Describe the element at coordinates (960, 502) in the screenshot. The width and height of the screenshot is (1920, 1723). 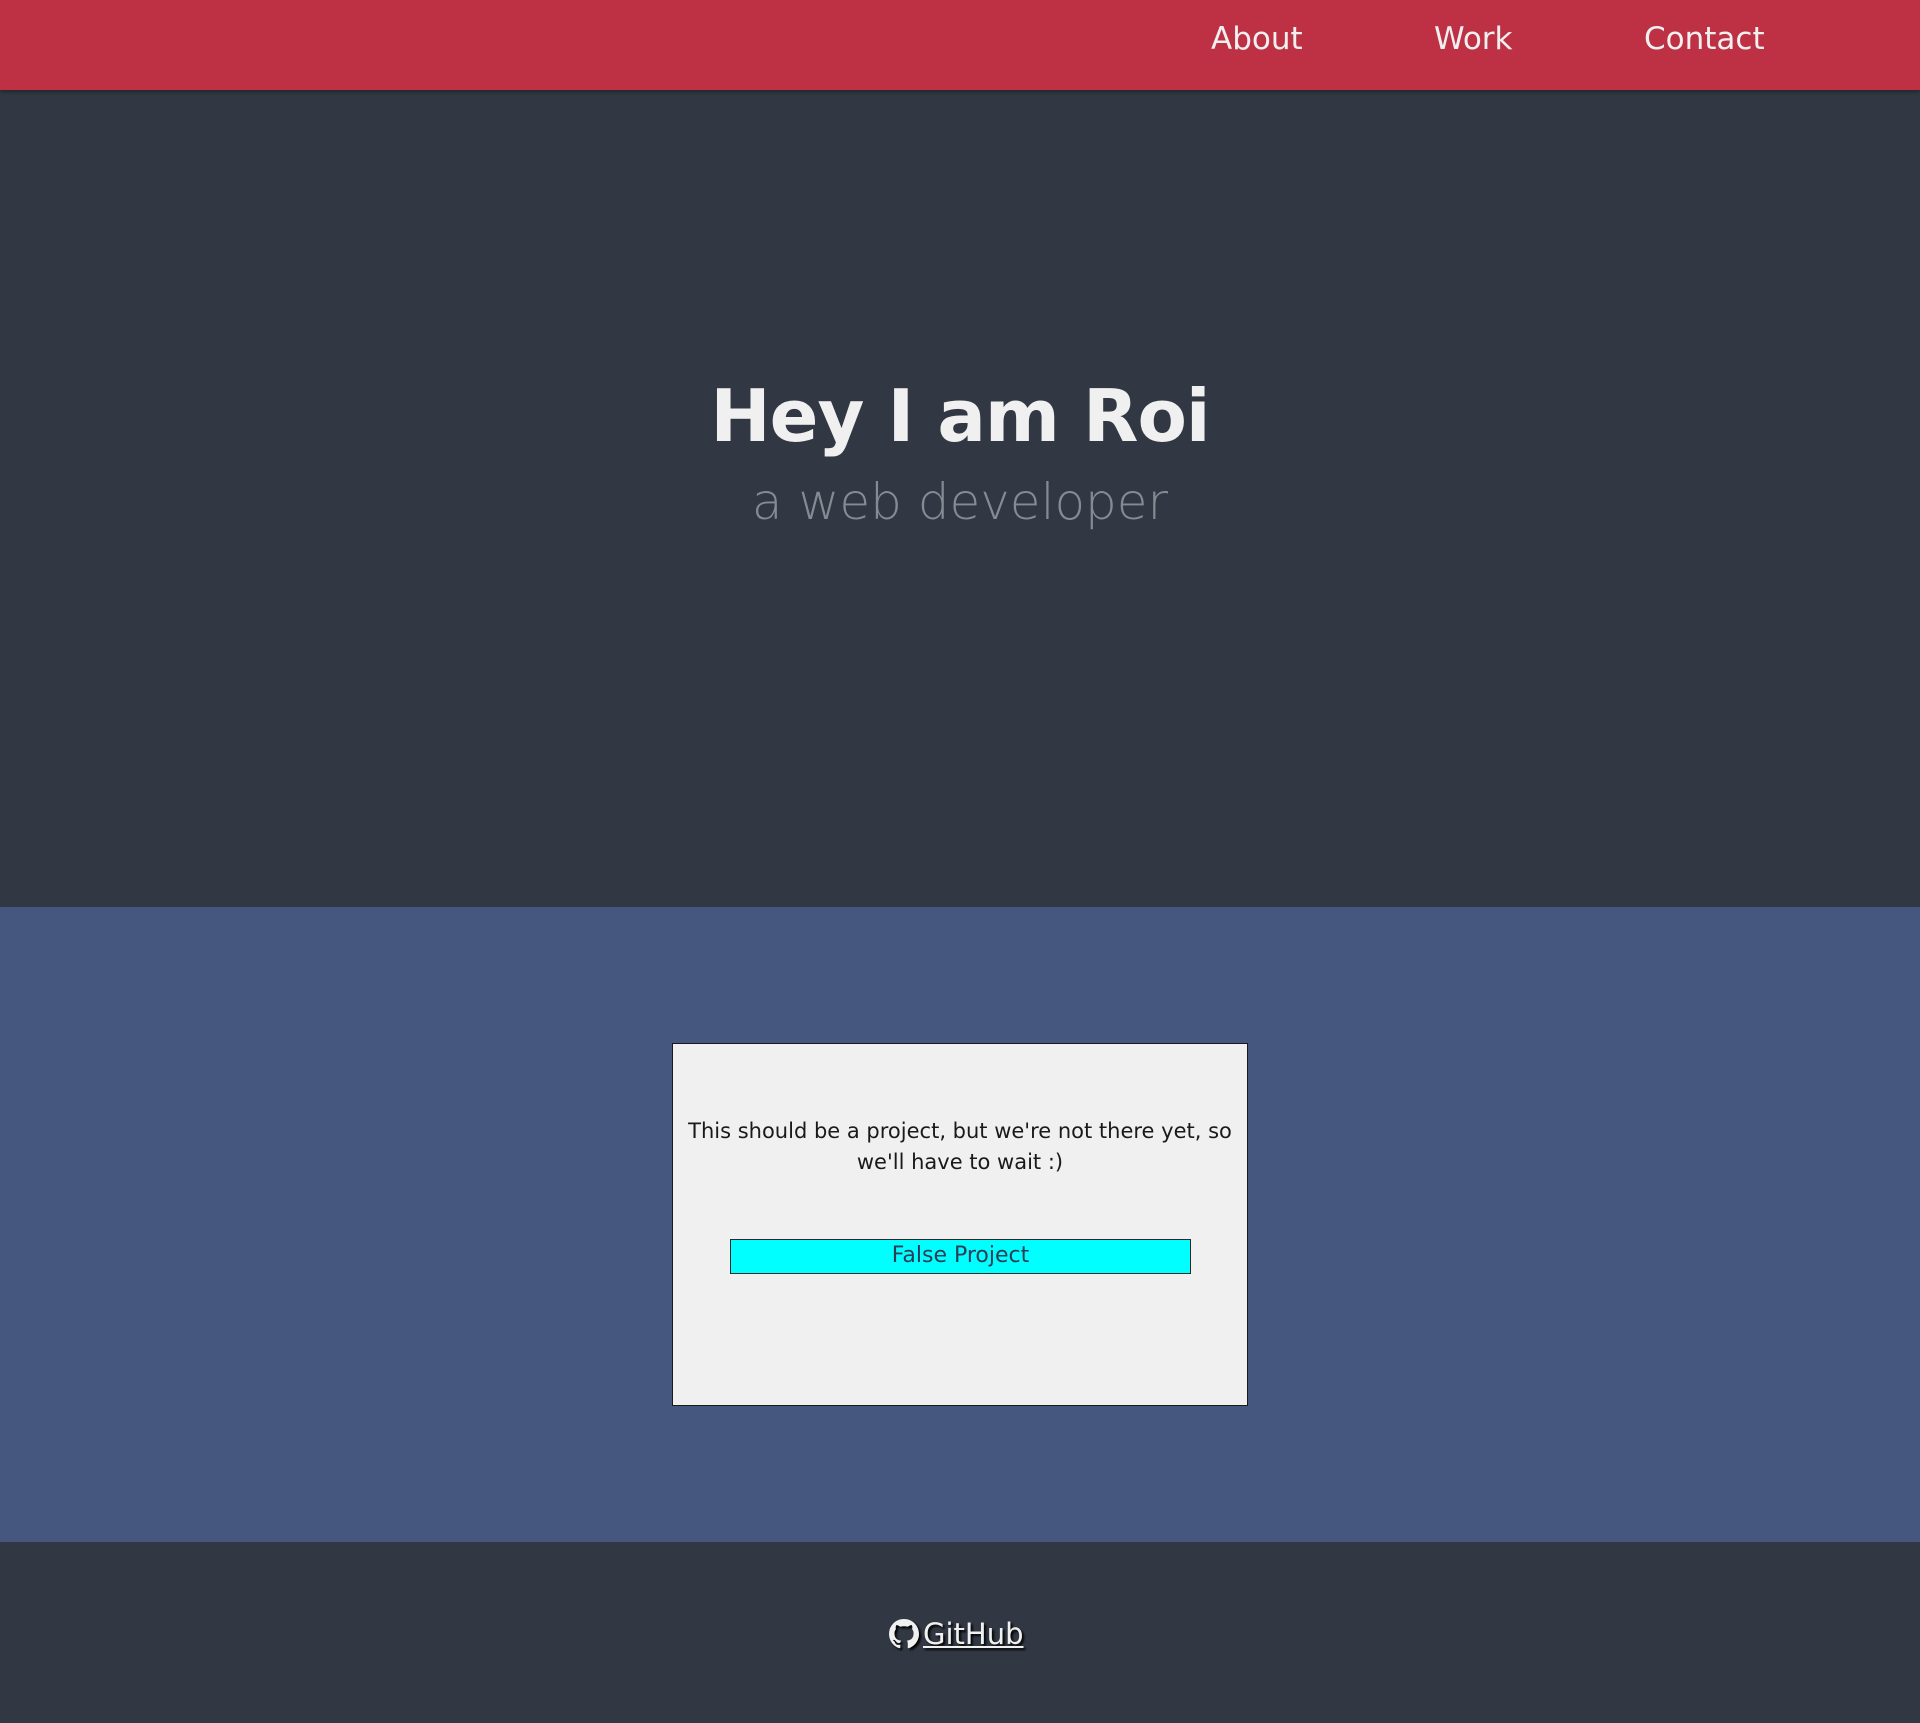
I see `hero-subtitle: a web developer` at that location.